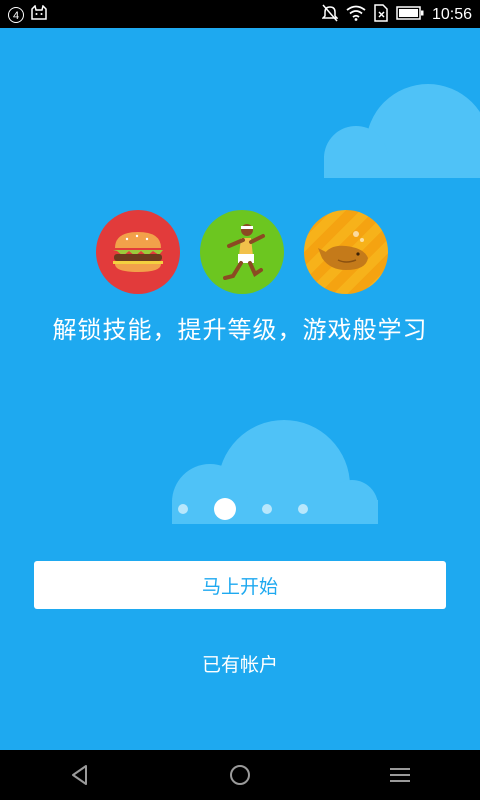 This screenshot has height=800, width=480. I want to click on page-indicator, so click(243, 509).